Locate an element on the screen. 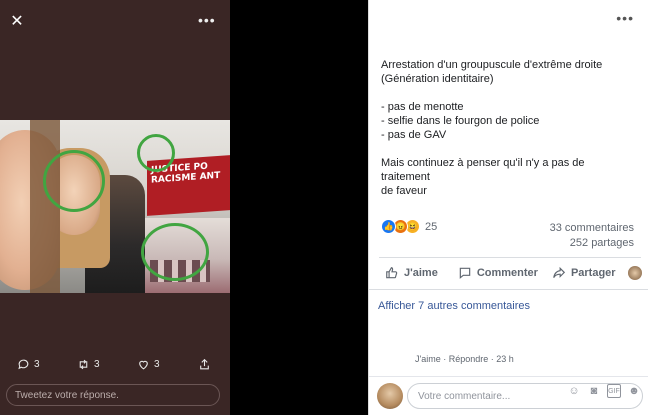  share-button is located at coordinates (204, 364).